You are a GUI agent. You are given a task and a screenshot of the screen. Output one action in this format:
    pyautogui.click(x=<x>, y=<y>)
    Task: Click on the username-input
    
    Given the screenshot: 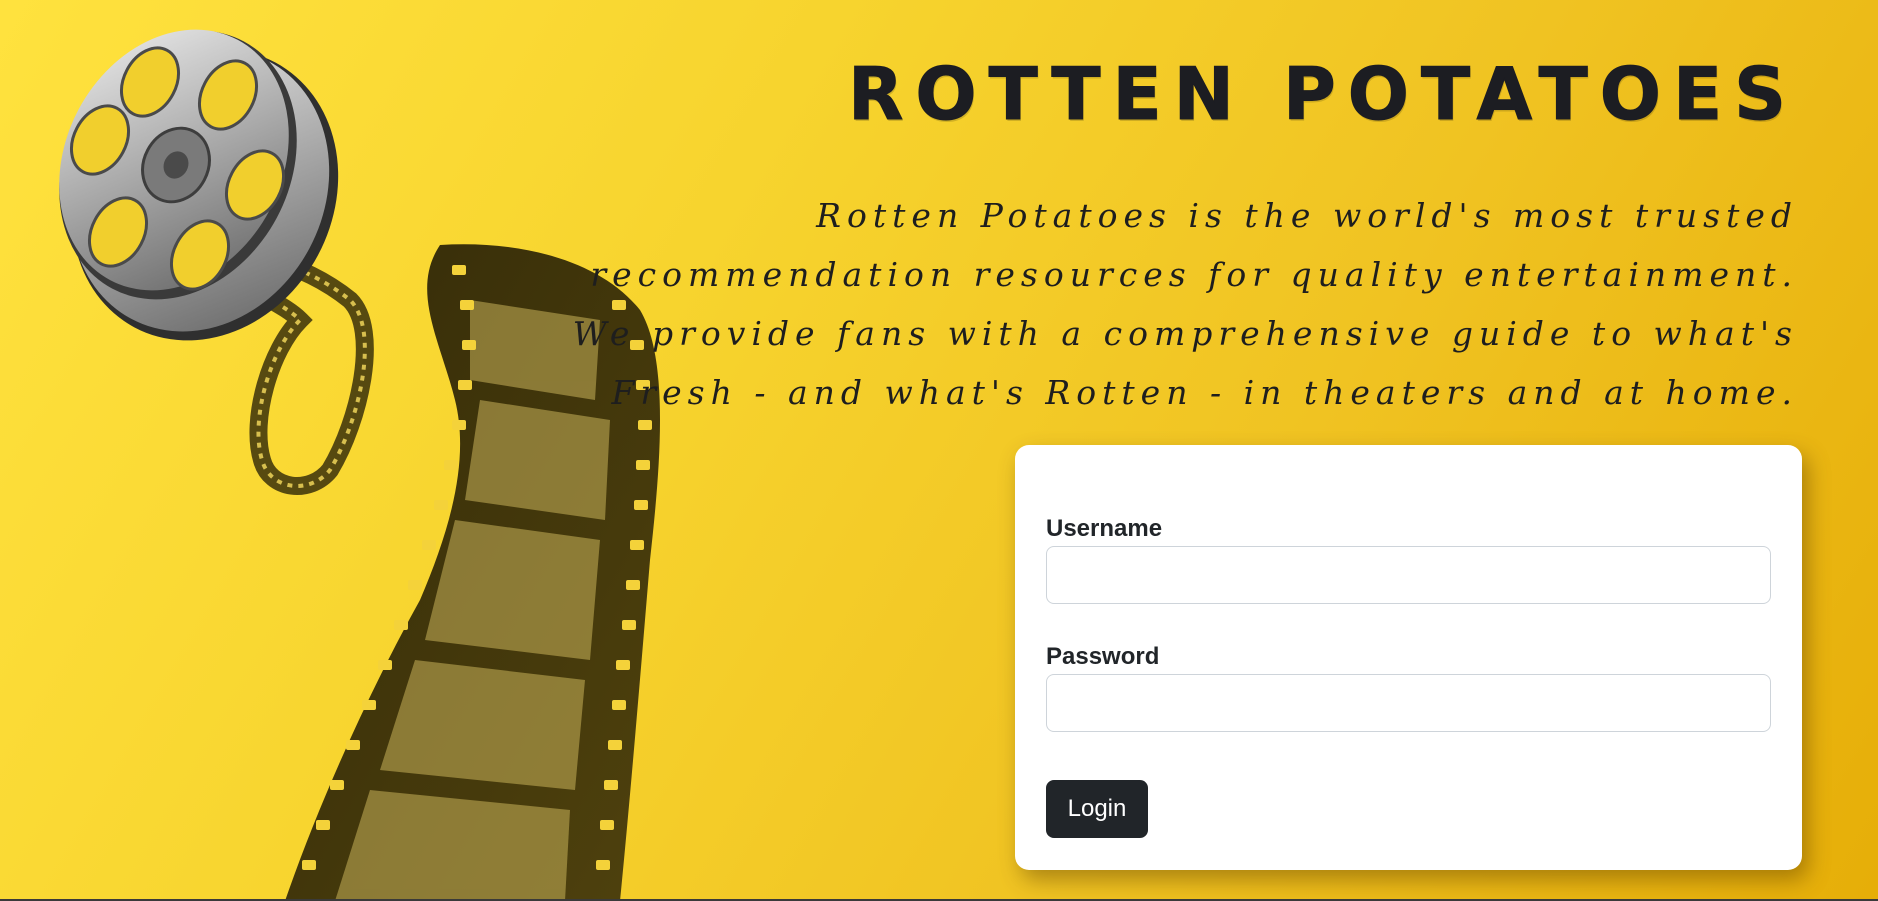 What is the action you would take?
    pyautogui.click(x=1408, y=575)
    